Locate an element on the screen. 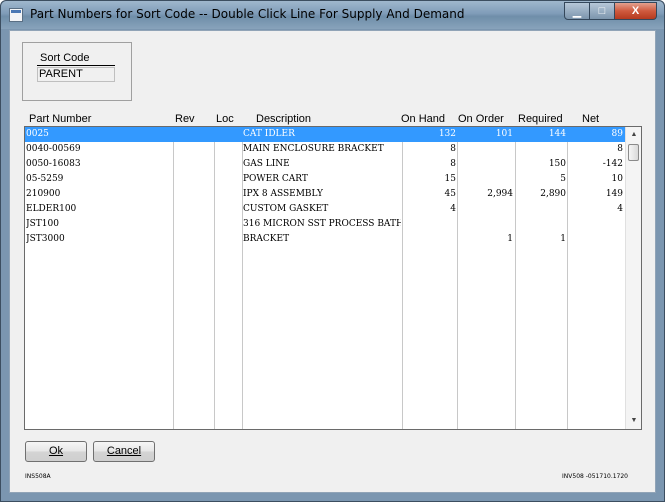 This screenshot has height=502, width=665. maximize-icon: □ is located at coordinates (602, 11).